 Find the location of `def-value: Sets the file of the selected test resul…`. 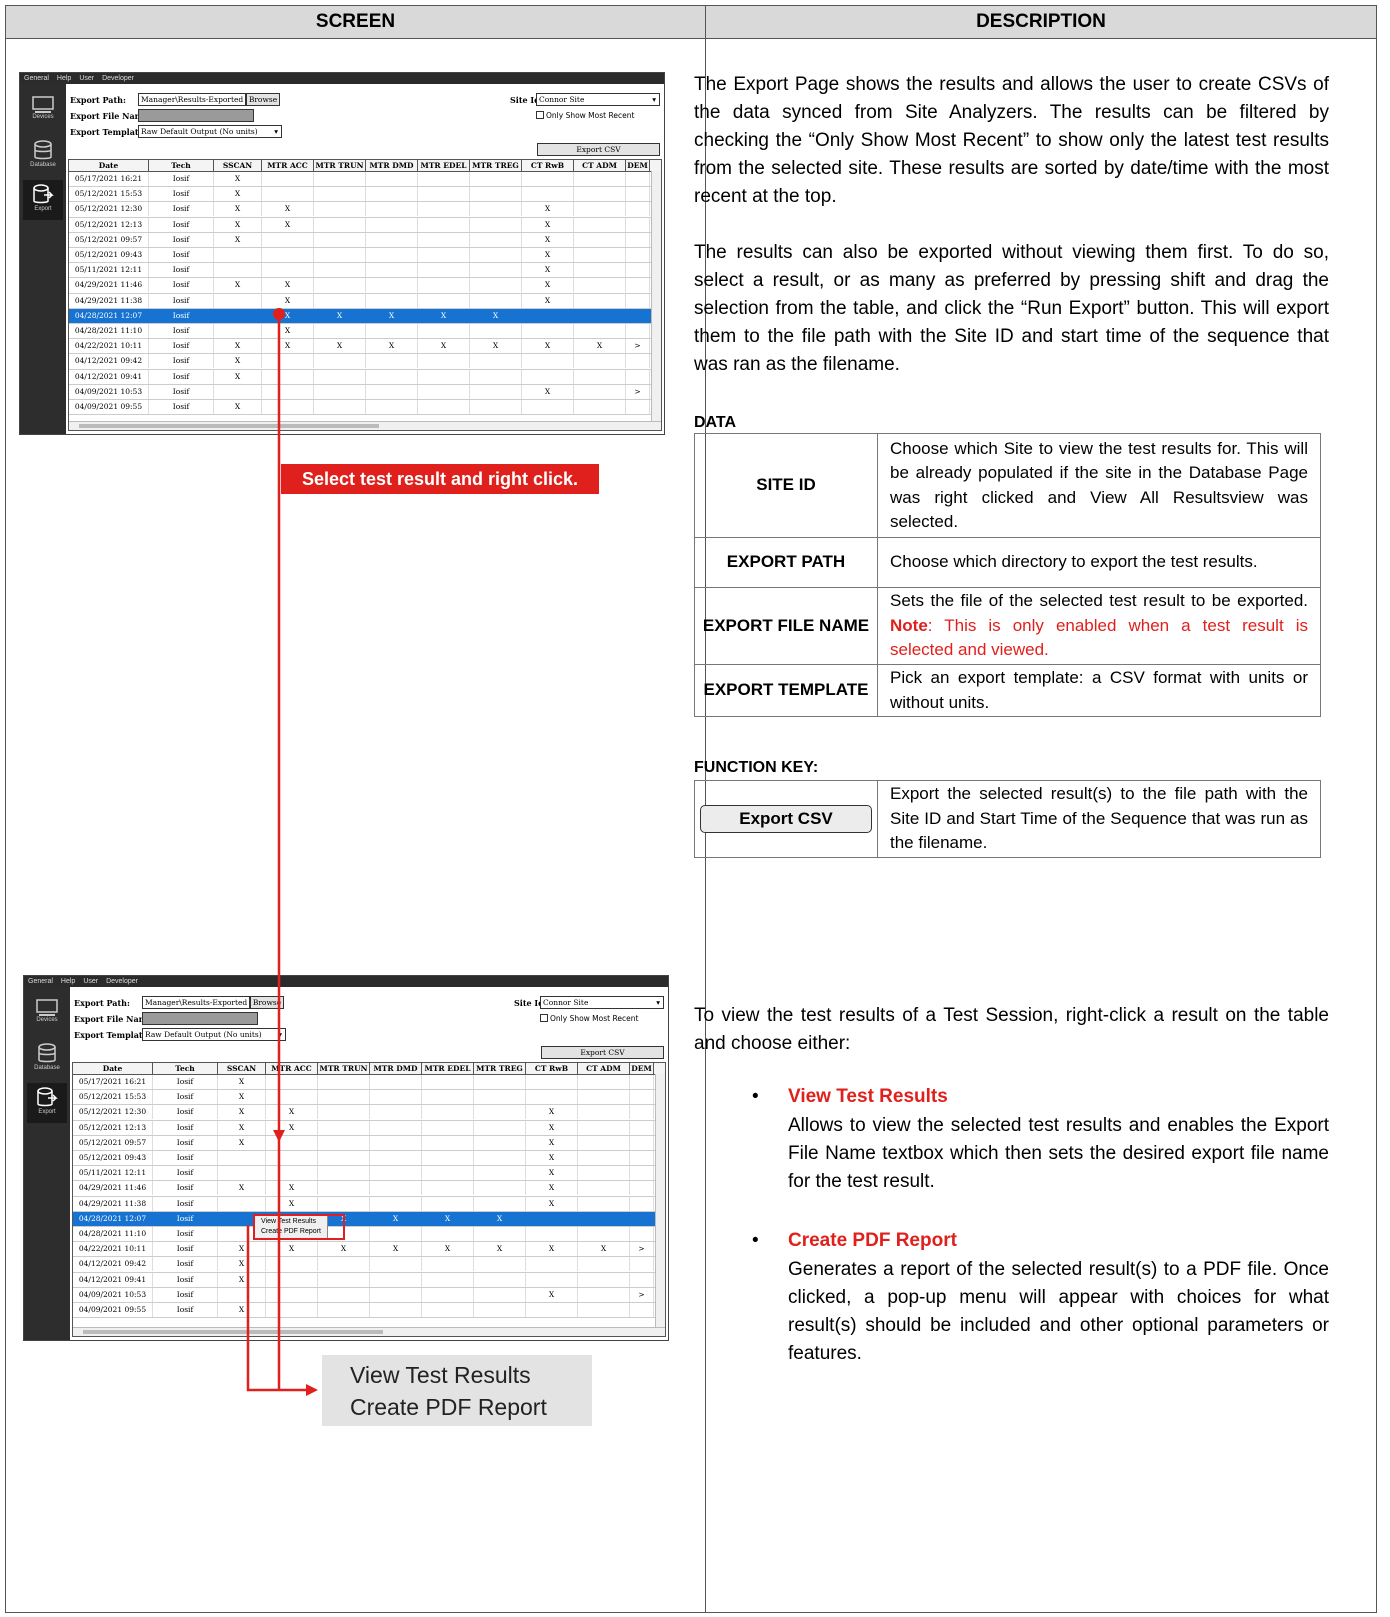

def-value: Sets the file of the selected test resul… is located at coordinates (1099, 626).